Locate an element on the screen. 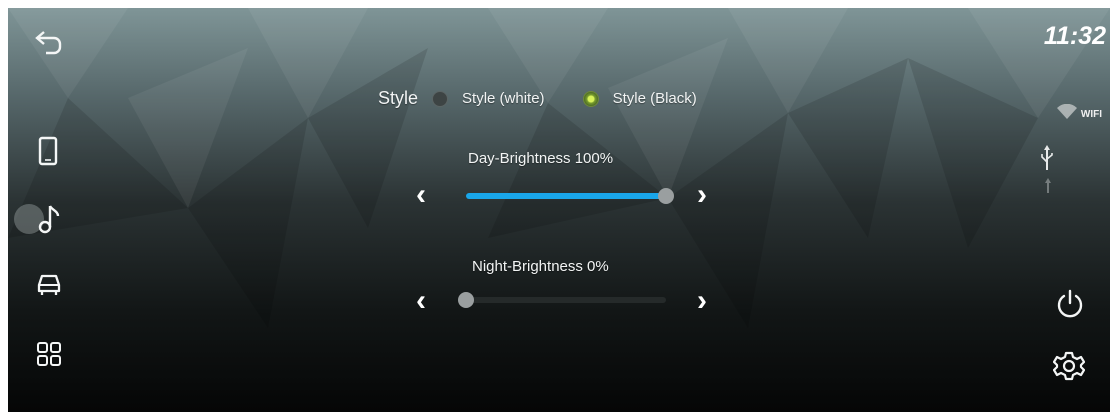  style-selector: Style Style (white) Style (Black) is located at coordinates (537, 98).